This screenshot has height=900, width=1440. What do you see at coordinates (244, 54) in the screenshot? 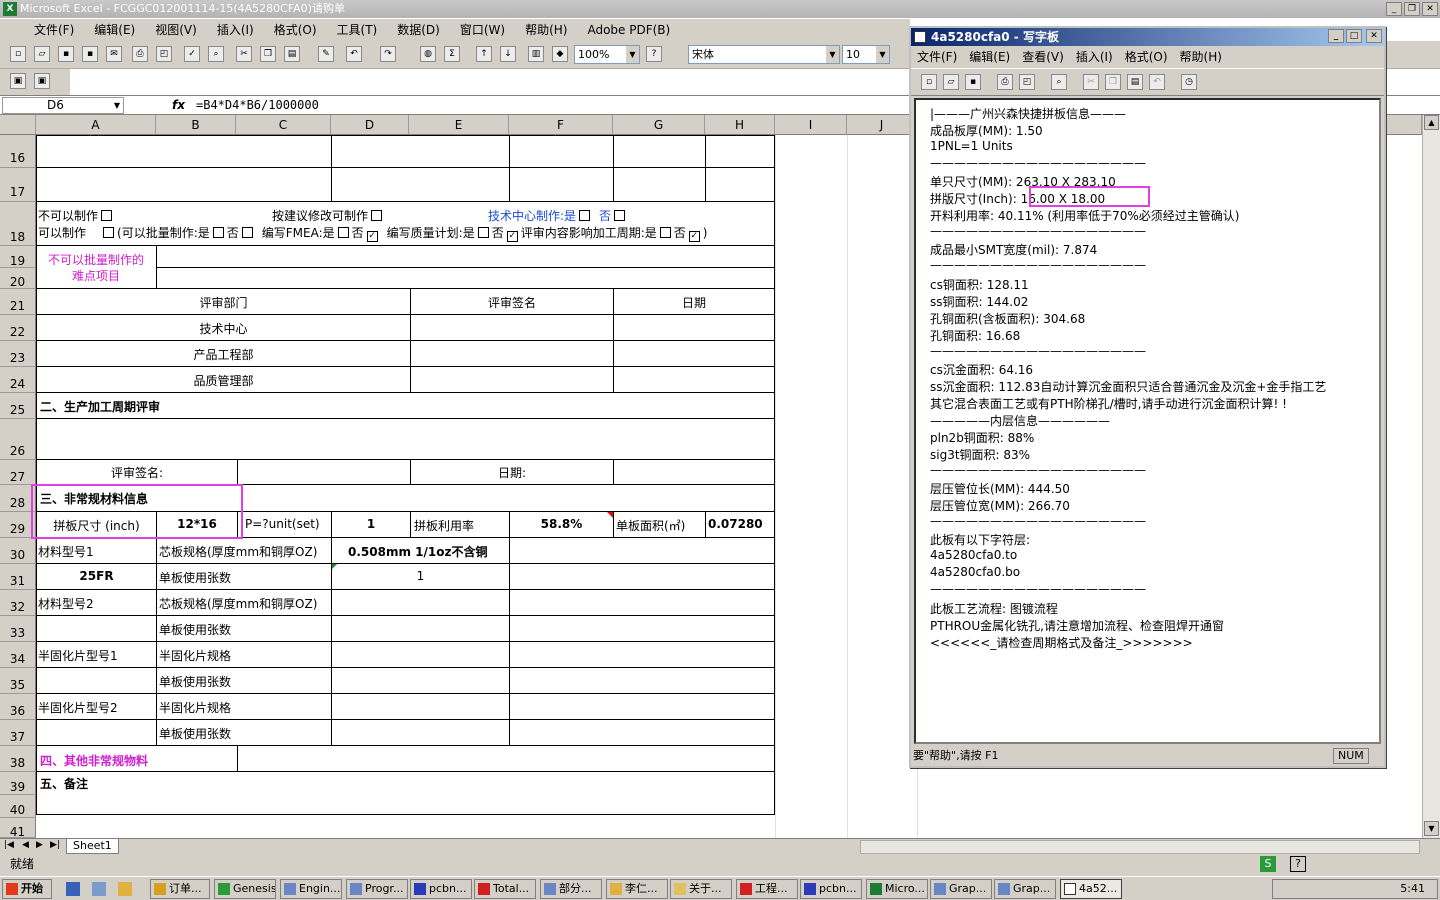
I see `cut-icon: ✂` at bounding box center [244, 54].